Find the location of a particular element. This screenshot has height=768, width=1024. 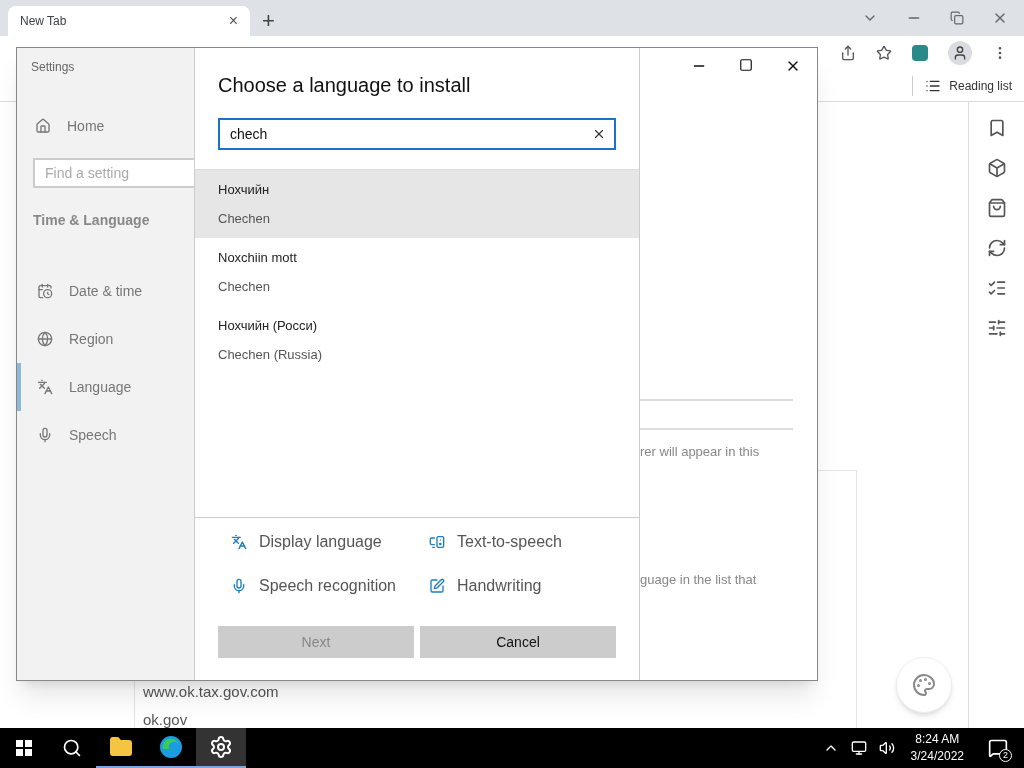

clear-icon is located at coordinates (599, 134).